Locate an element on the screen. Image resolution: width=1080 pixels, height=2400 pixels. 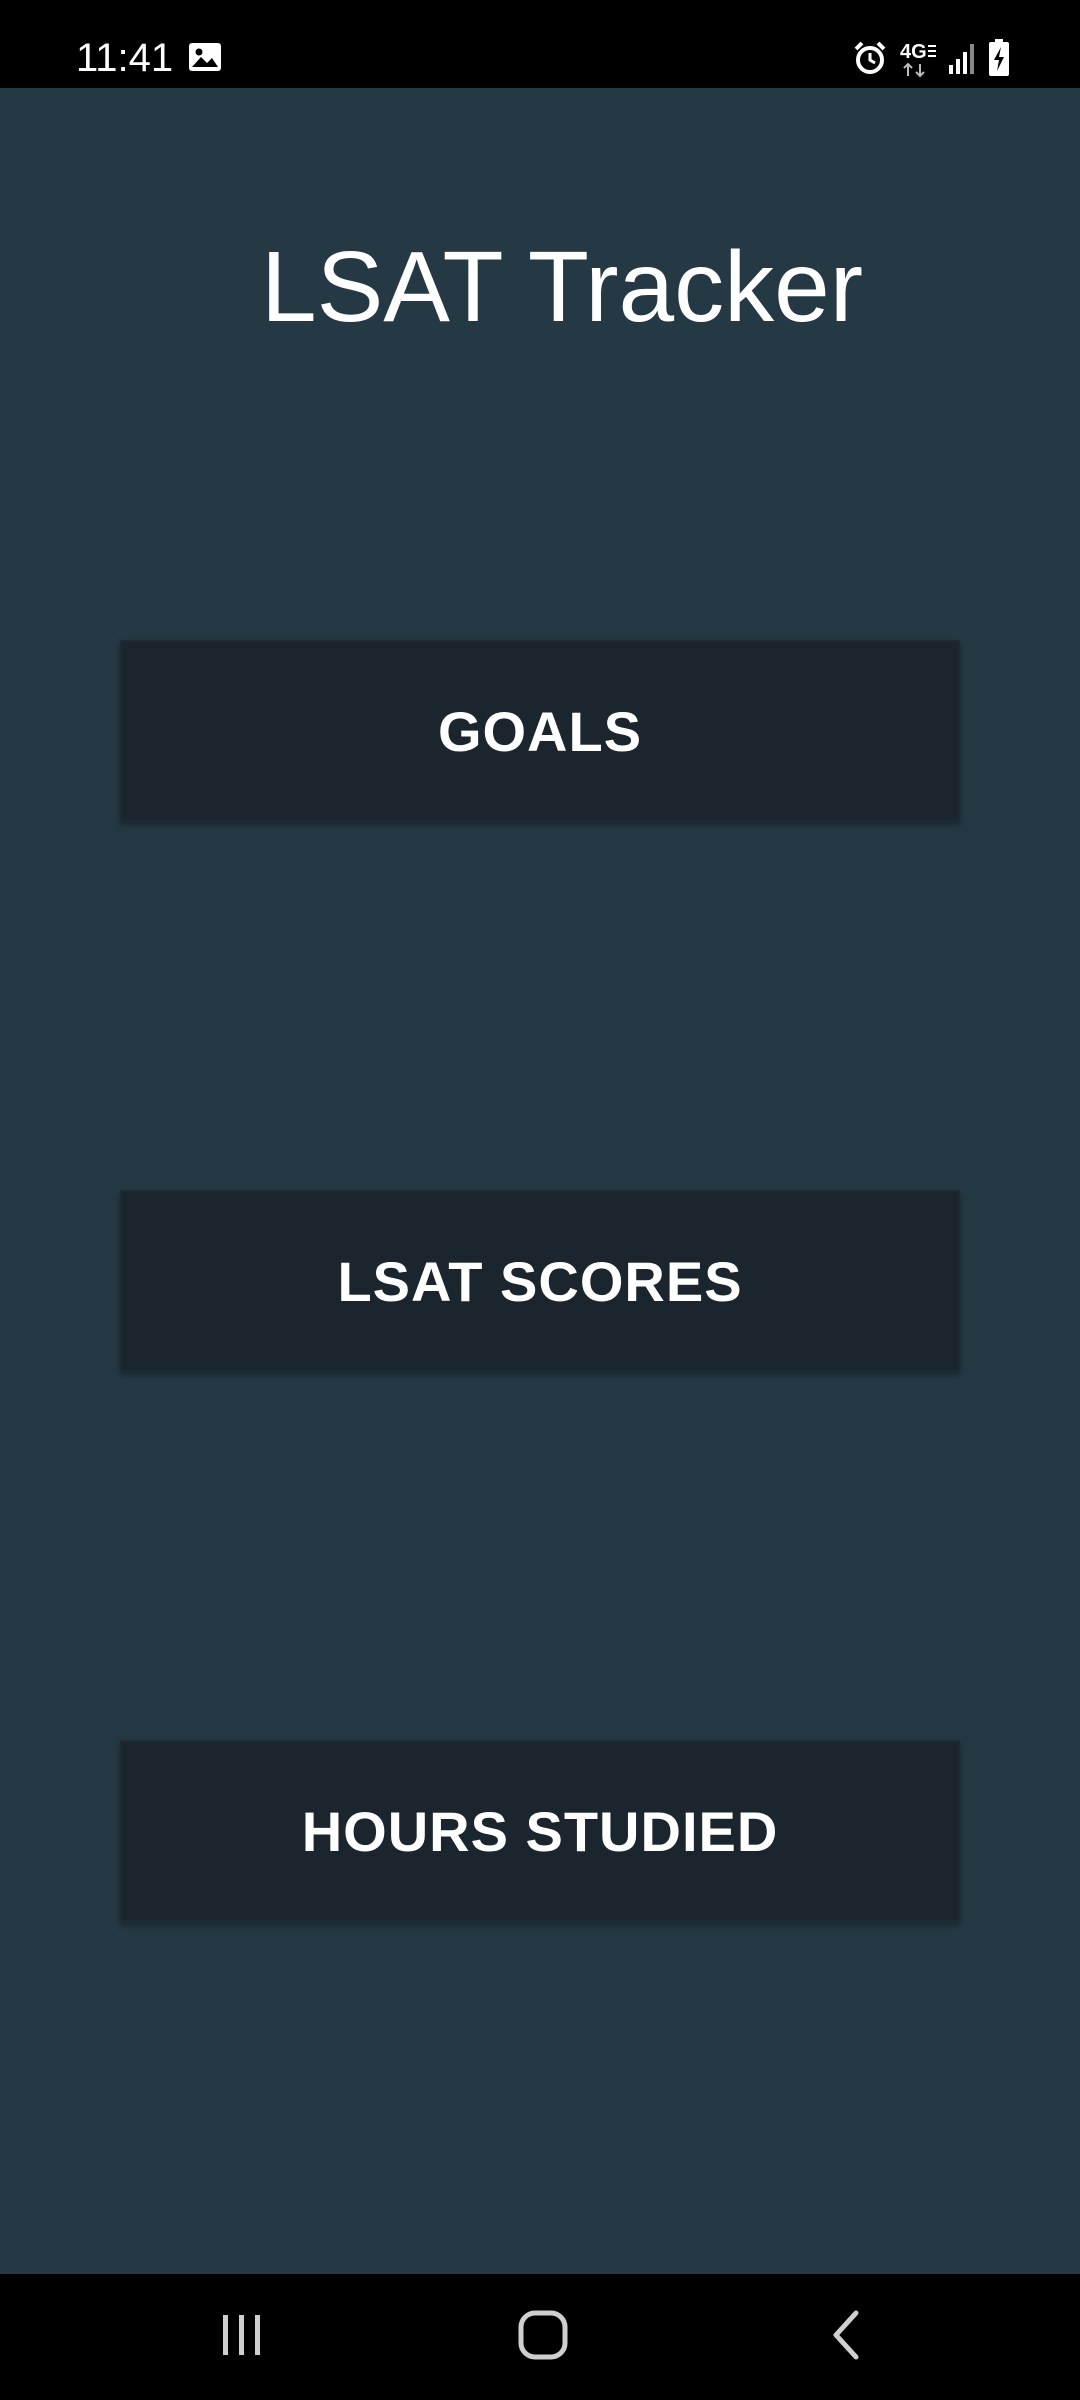
status-icons: 4G is located at coordinates (931, 58).